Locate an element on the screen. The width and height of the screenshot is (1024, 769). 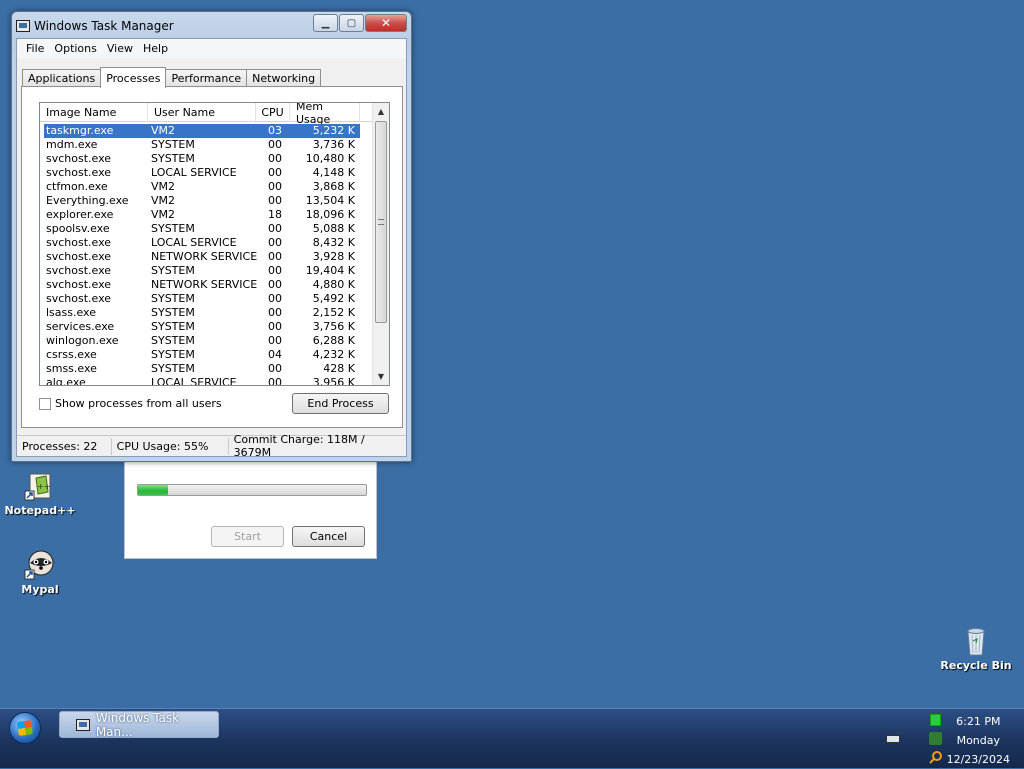
table-row: services.exe SYSTEM 00 3,756 K is located at coordinates (202, 327).